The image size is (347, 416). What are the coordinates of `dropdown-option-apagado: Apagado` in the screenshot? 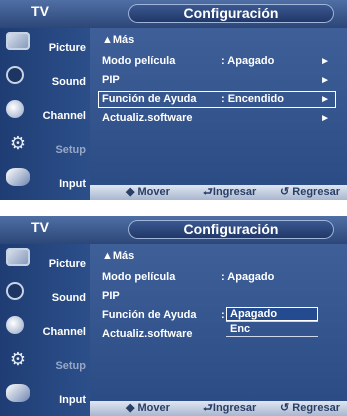 It's located at (272, 314).